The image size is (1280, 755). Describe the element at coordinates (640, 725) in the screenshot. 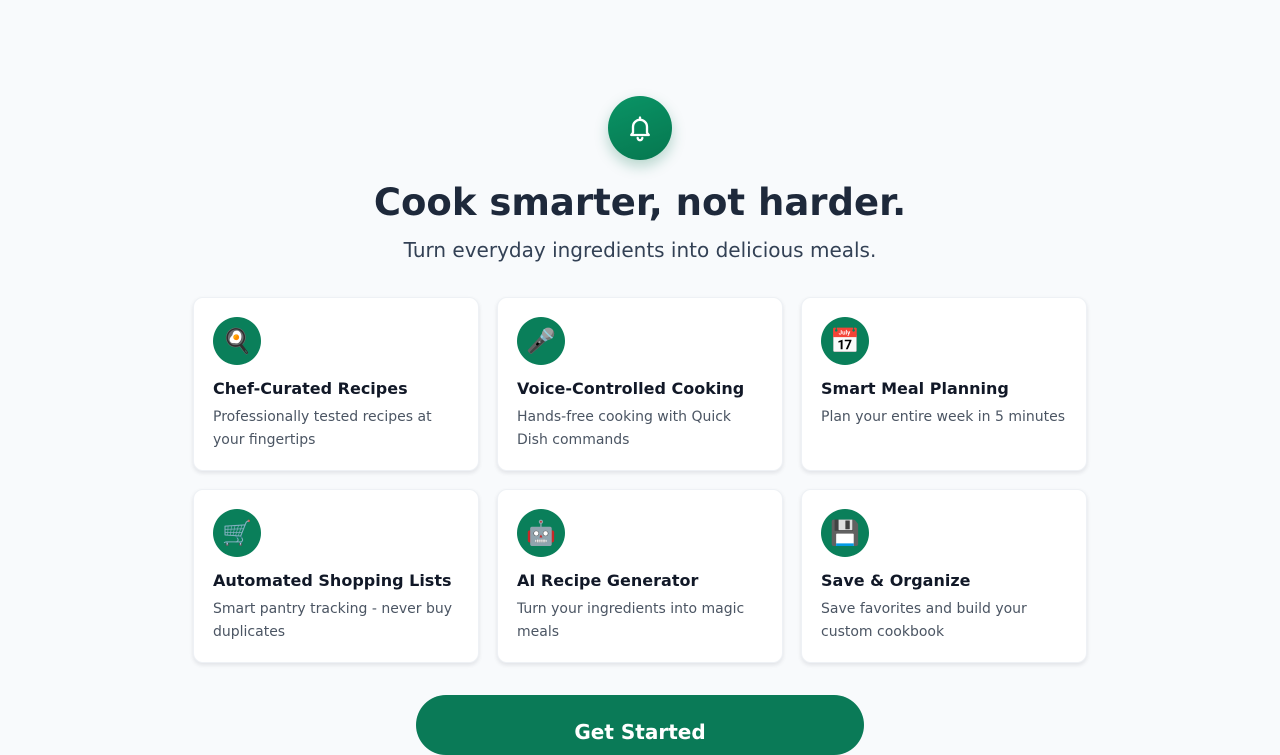

I see `get-started-button: Get Started` at that location.